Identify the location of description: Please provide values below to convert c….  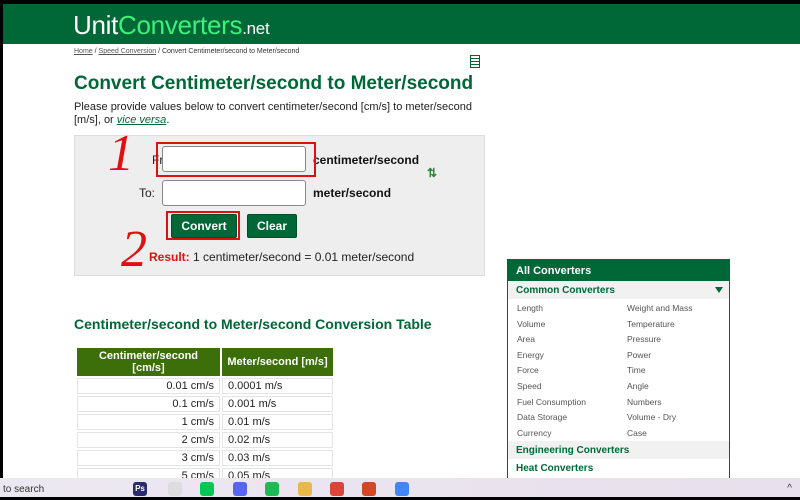
(273, 113).